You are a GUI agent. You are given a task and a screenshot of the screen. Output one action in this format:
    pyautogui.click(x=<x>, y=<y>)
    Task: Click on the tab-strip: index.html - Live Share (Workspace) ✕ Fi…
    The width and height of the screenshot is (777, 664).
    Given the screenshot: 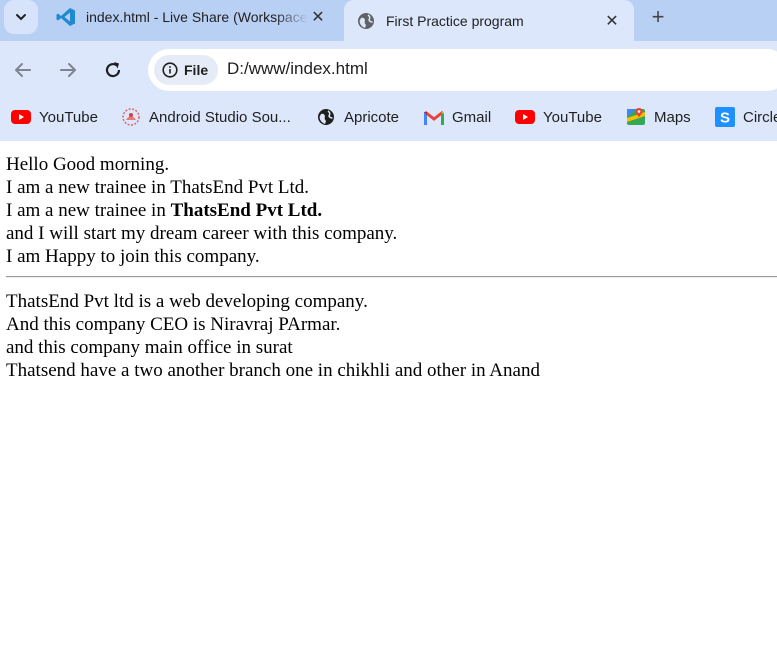 What is the action you would take?
    pyautogui.click(x=388, y=20)
    